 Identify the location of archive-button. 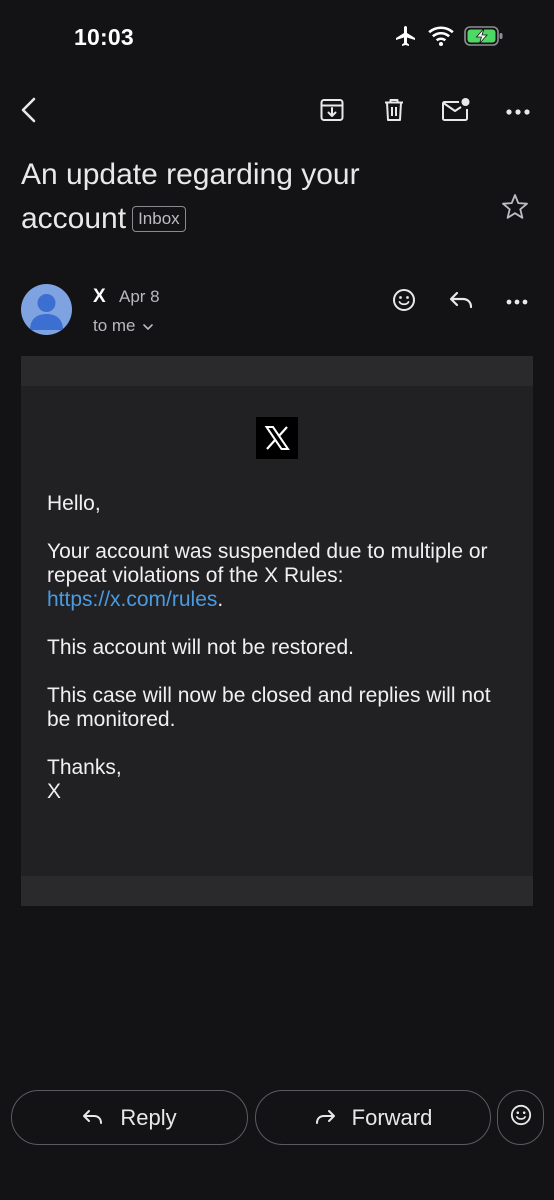
(332, 112).